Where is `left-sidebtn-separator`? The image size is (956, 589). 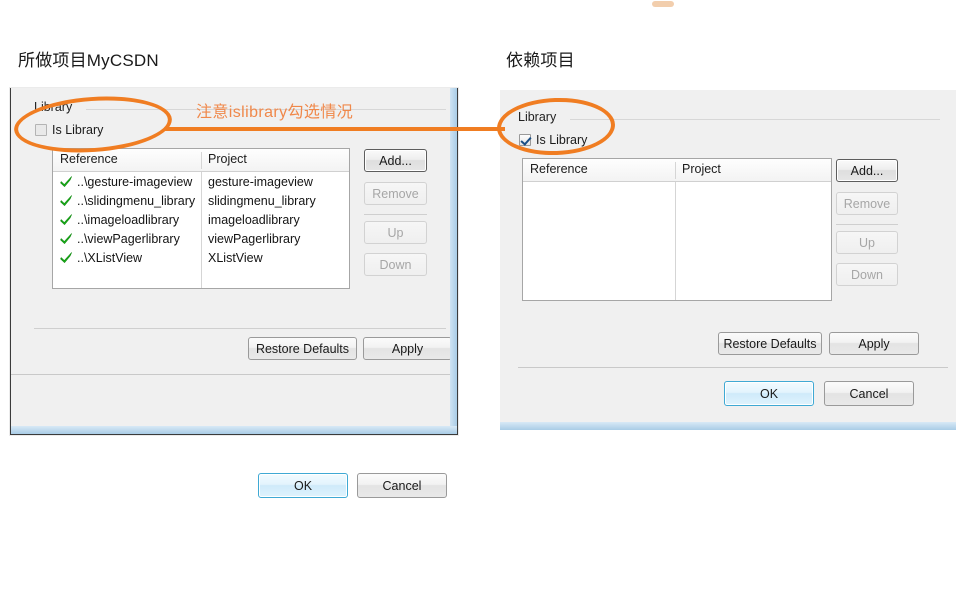 left-sidebtn-separator is located at coordinates (395, 214).